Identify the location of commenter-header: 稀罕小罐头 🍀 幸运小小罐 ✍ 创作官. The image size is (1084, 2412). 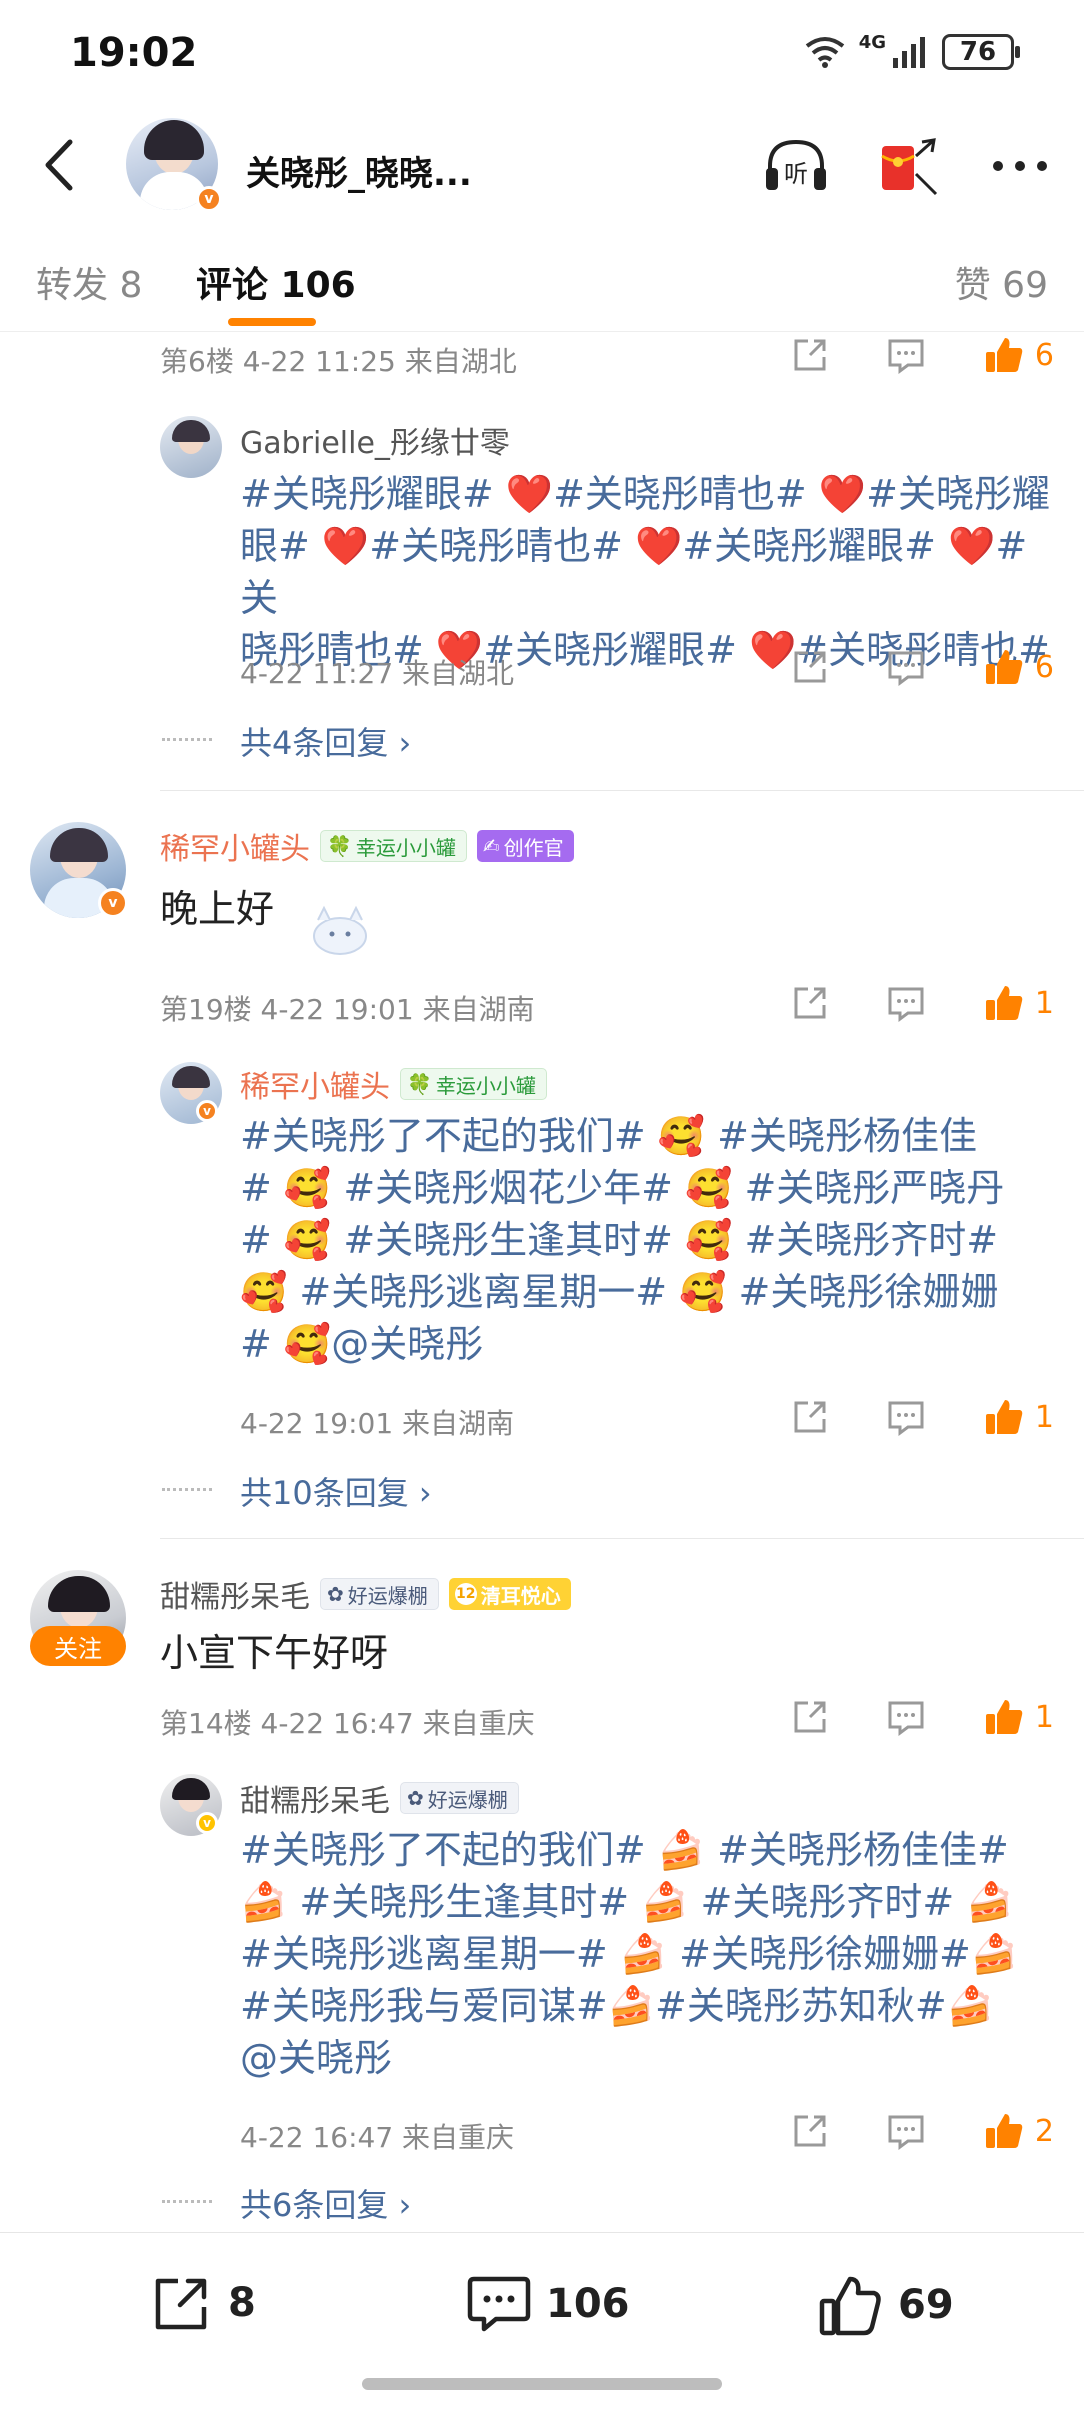
(367, 846).